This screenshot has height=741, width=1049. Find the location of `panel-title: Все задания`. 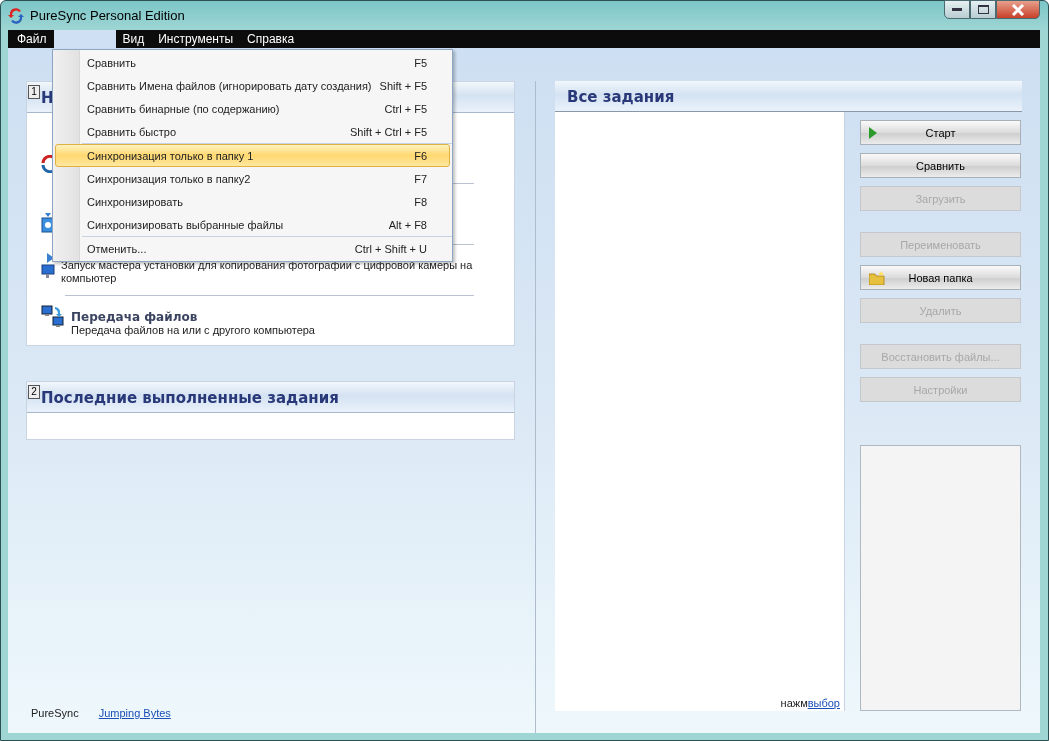

panel-title: Все задания is located at coordinates (621, 97).